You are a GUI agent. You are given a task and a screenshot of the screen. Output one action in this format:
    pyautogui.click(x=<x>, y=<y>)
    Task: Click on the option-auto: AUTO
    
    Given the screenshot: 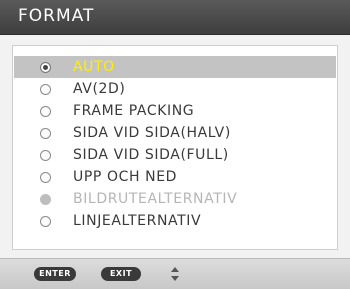 What is the action you would take?
    pyautogui.click(x=175, y=67)
    